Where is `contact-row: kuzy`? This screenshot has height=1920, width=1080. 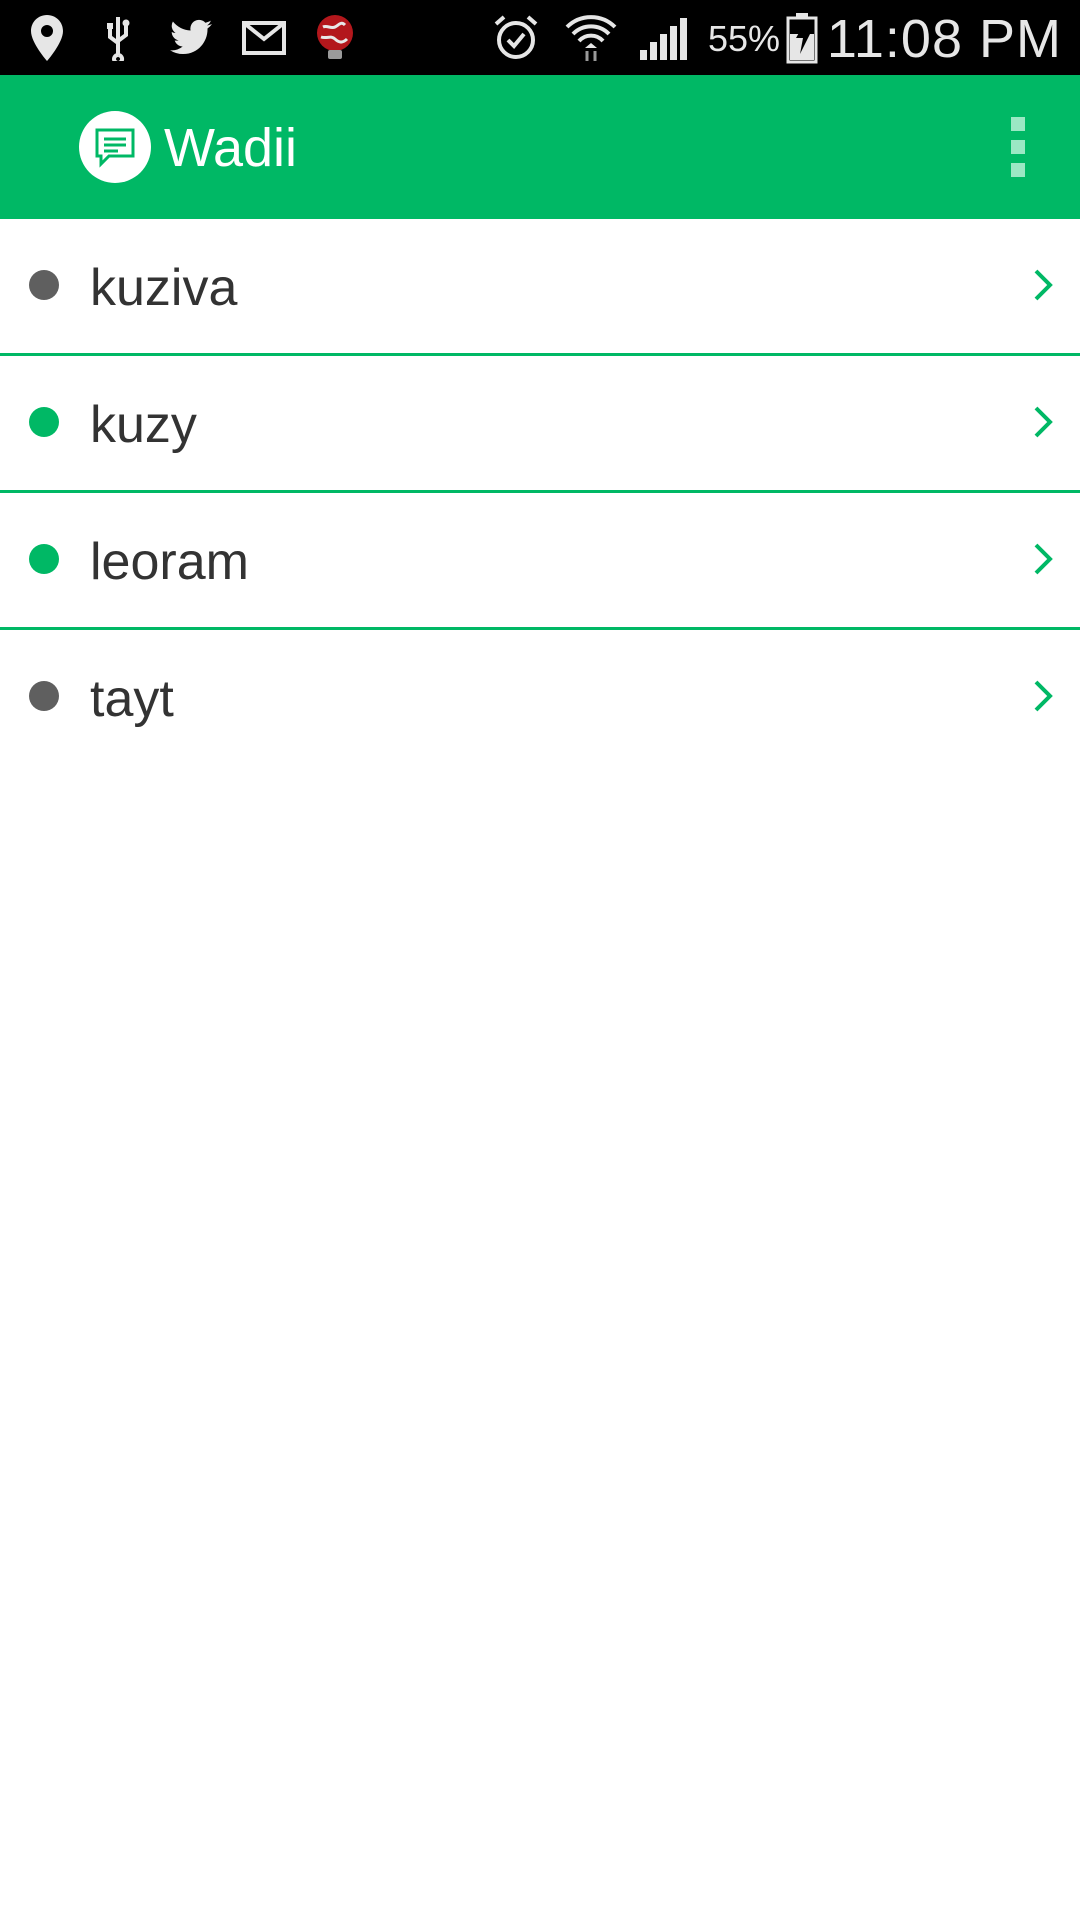 contact-row: kuzy is located at coordinates (540, 424).